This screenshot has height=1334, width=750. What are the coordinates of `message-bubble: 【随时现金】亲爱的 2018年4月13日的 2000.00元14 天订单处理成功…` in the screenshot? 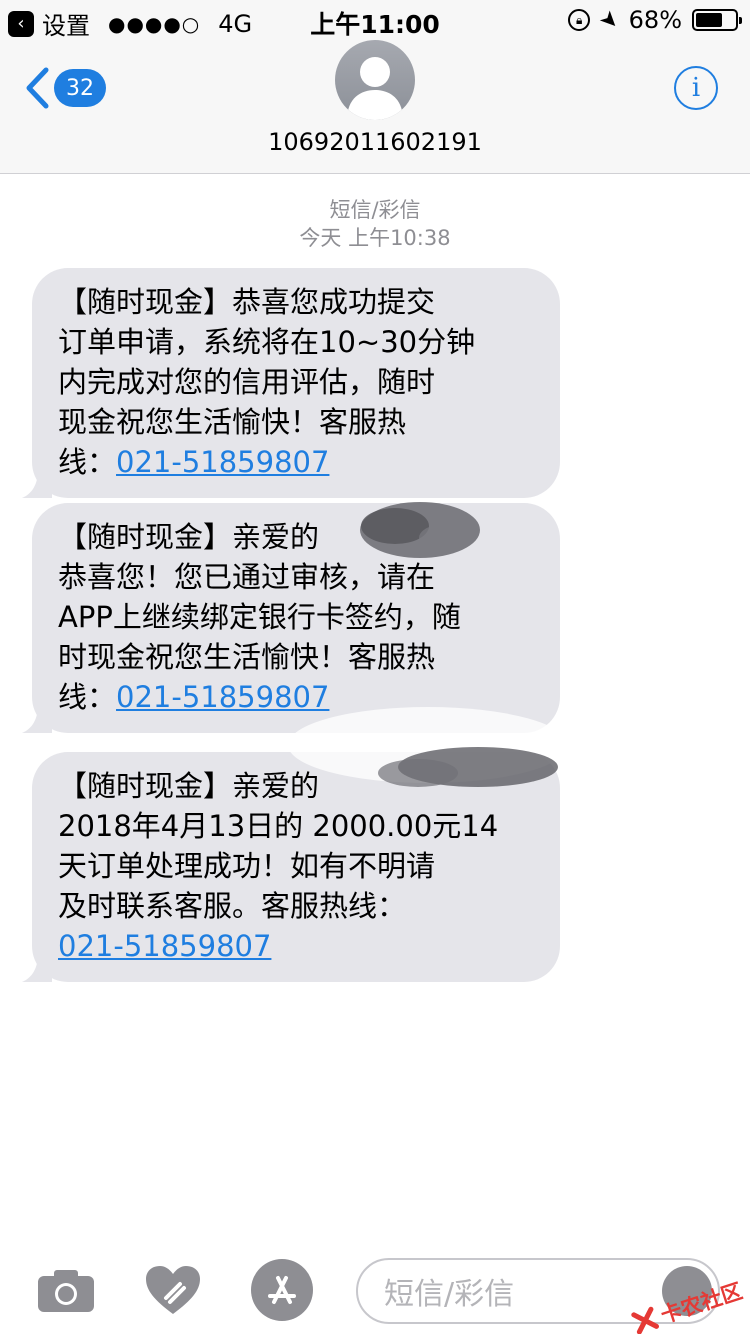 It's located at (291, 867).